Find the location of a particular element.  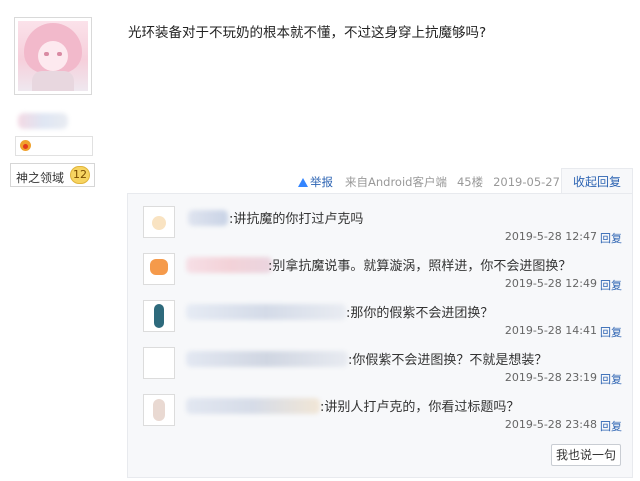

reply-link: 回复 is located at coordinates (611, 426).